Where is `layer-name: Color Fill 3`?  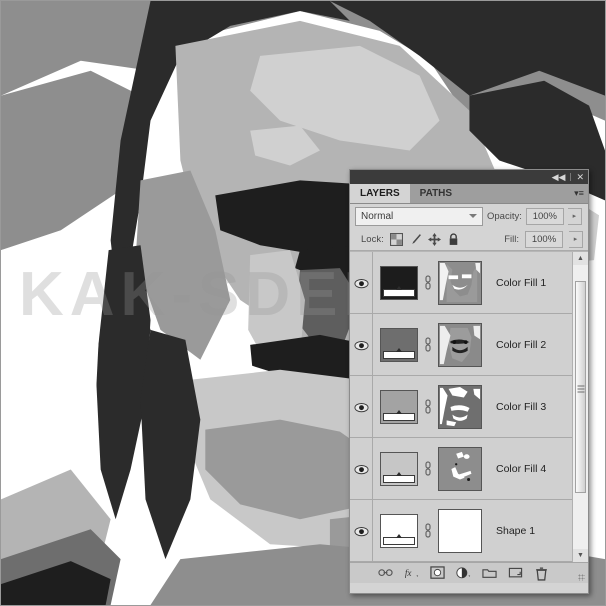
layer-name: Color Fill 3 is located at coordinates (521, 406).